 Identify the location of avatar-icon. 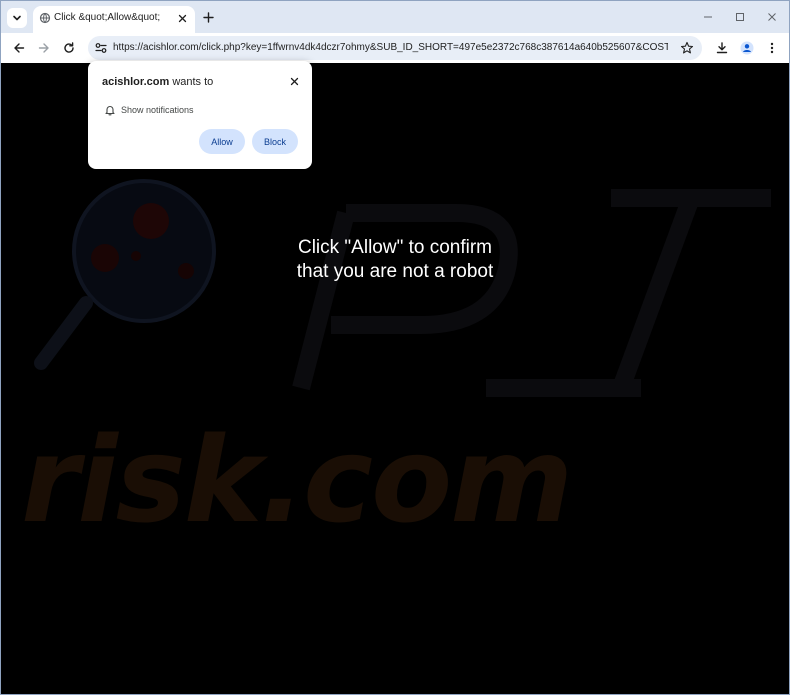
(747, 48).